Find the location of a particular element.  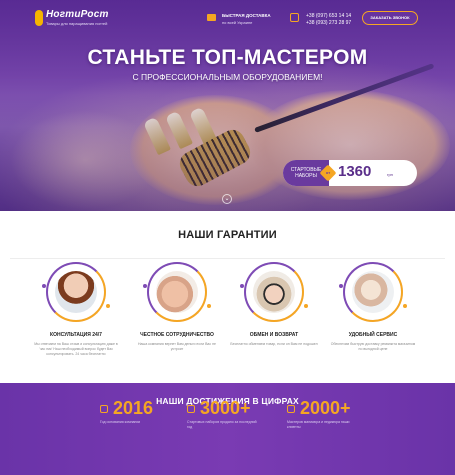

delivery-title: БЫСТРАЯ ДОСТАВКА is located at coordinates (246, 15).